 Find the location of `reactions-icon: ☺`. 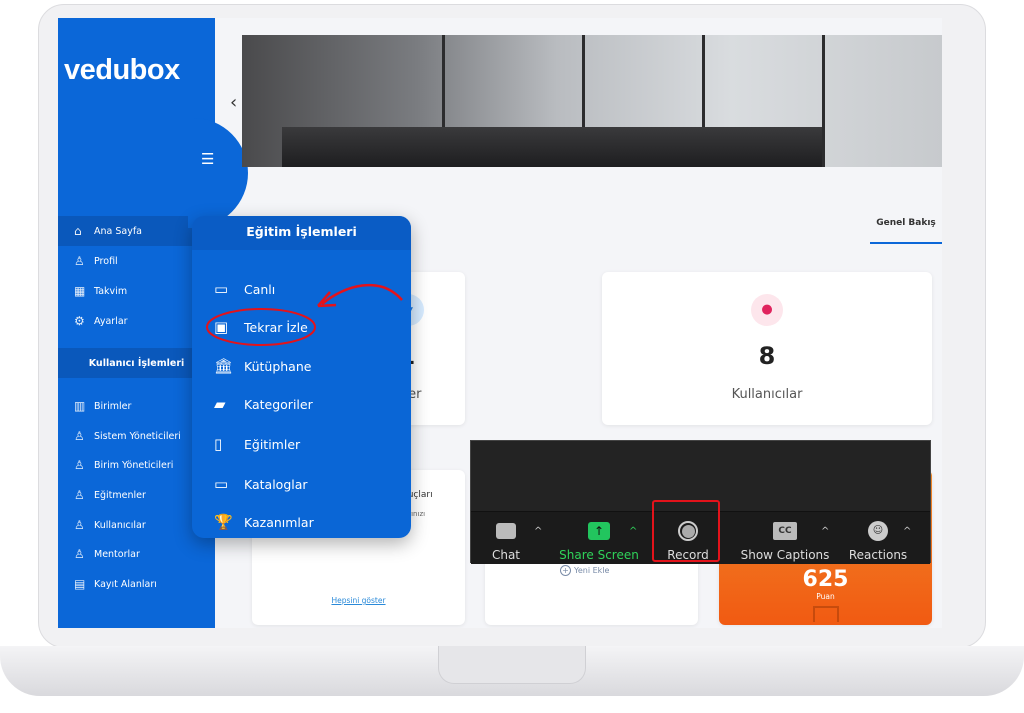

reactions-icon: ☺ is located at coordinates (878, 531).